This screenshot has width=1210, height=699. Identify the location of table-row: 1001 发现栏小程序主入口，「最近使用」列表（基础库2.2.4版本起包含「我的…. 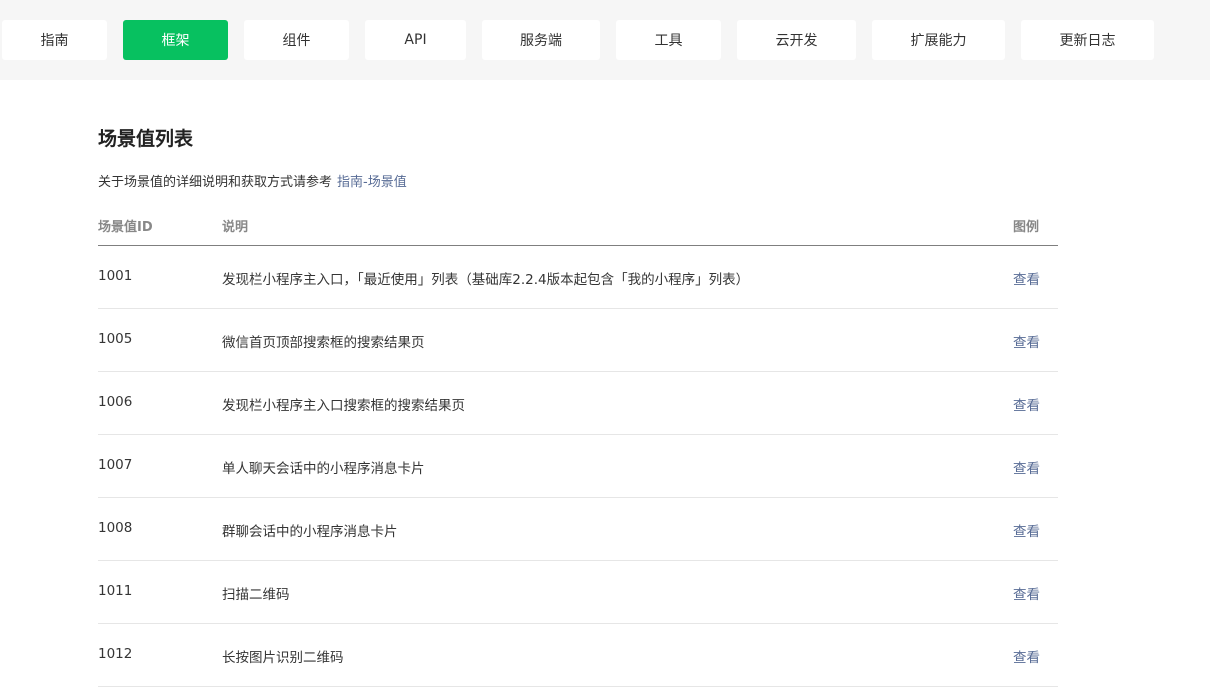
(578, 277).